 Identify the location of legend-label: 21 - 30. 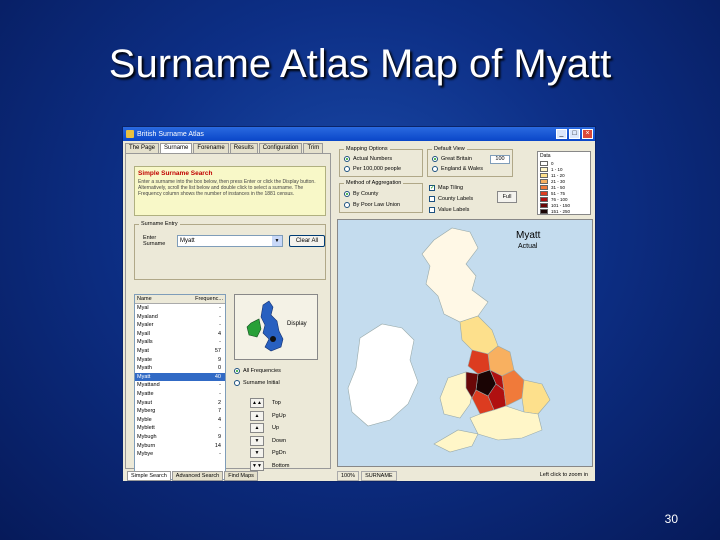
(558, 181).